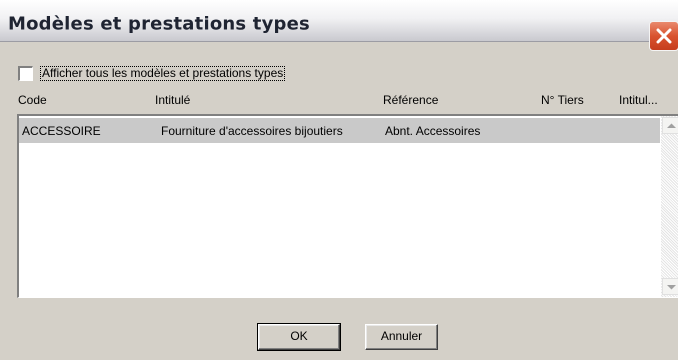  I want to click on cell-reference: Abnt. Accessoires, so click(433, 131).